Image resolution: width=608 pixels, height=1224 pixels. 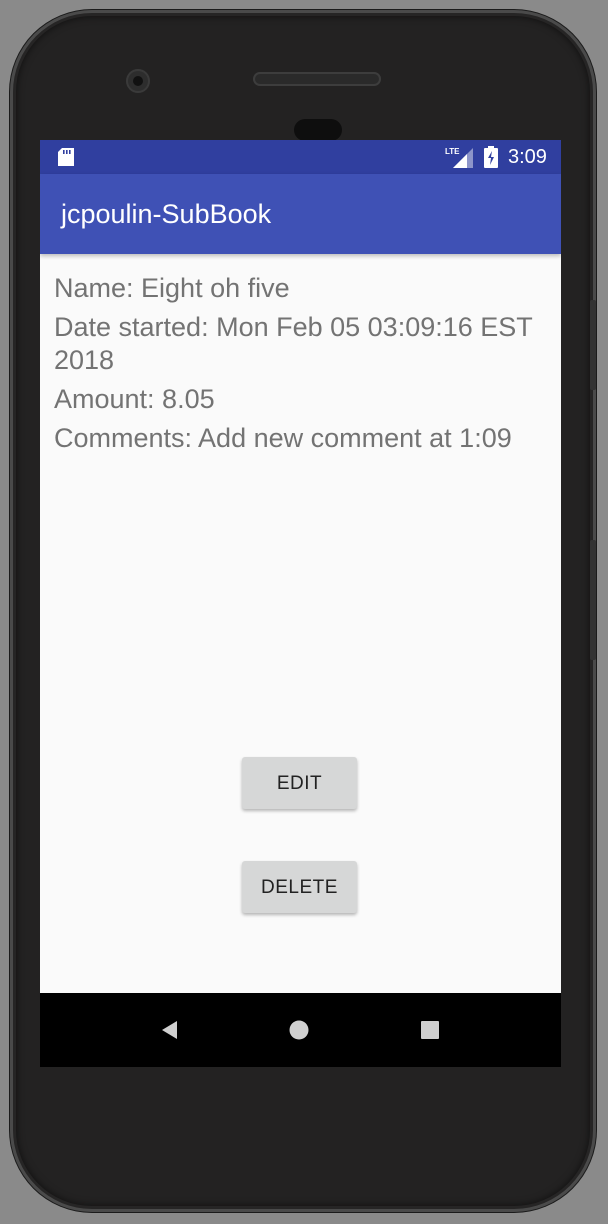 I want to click on proximity-sensor, so click(x=318, y=130).